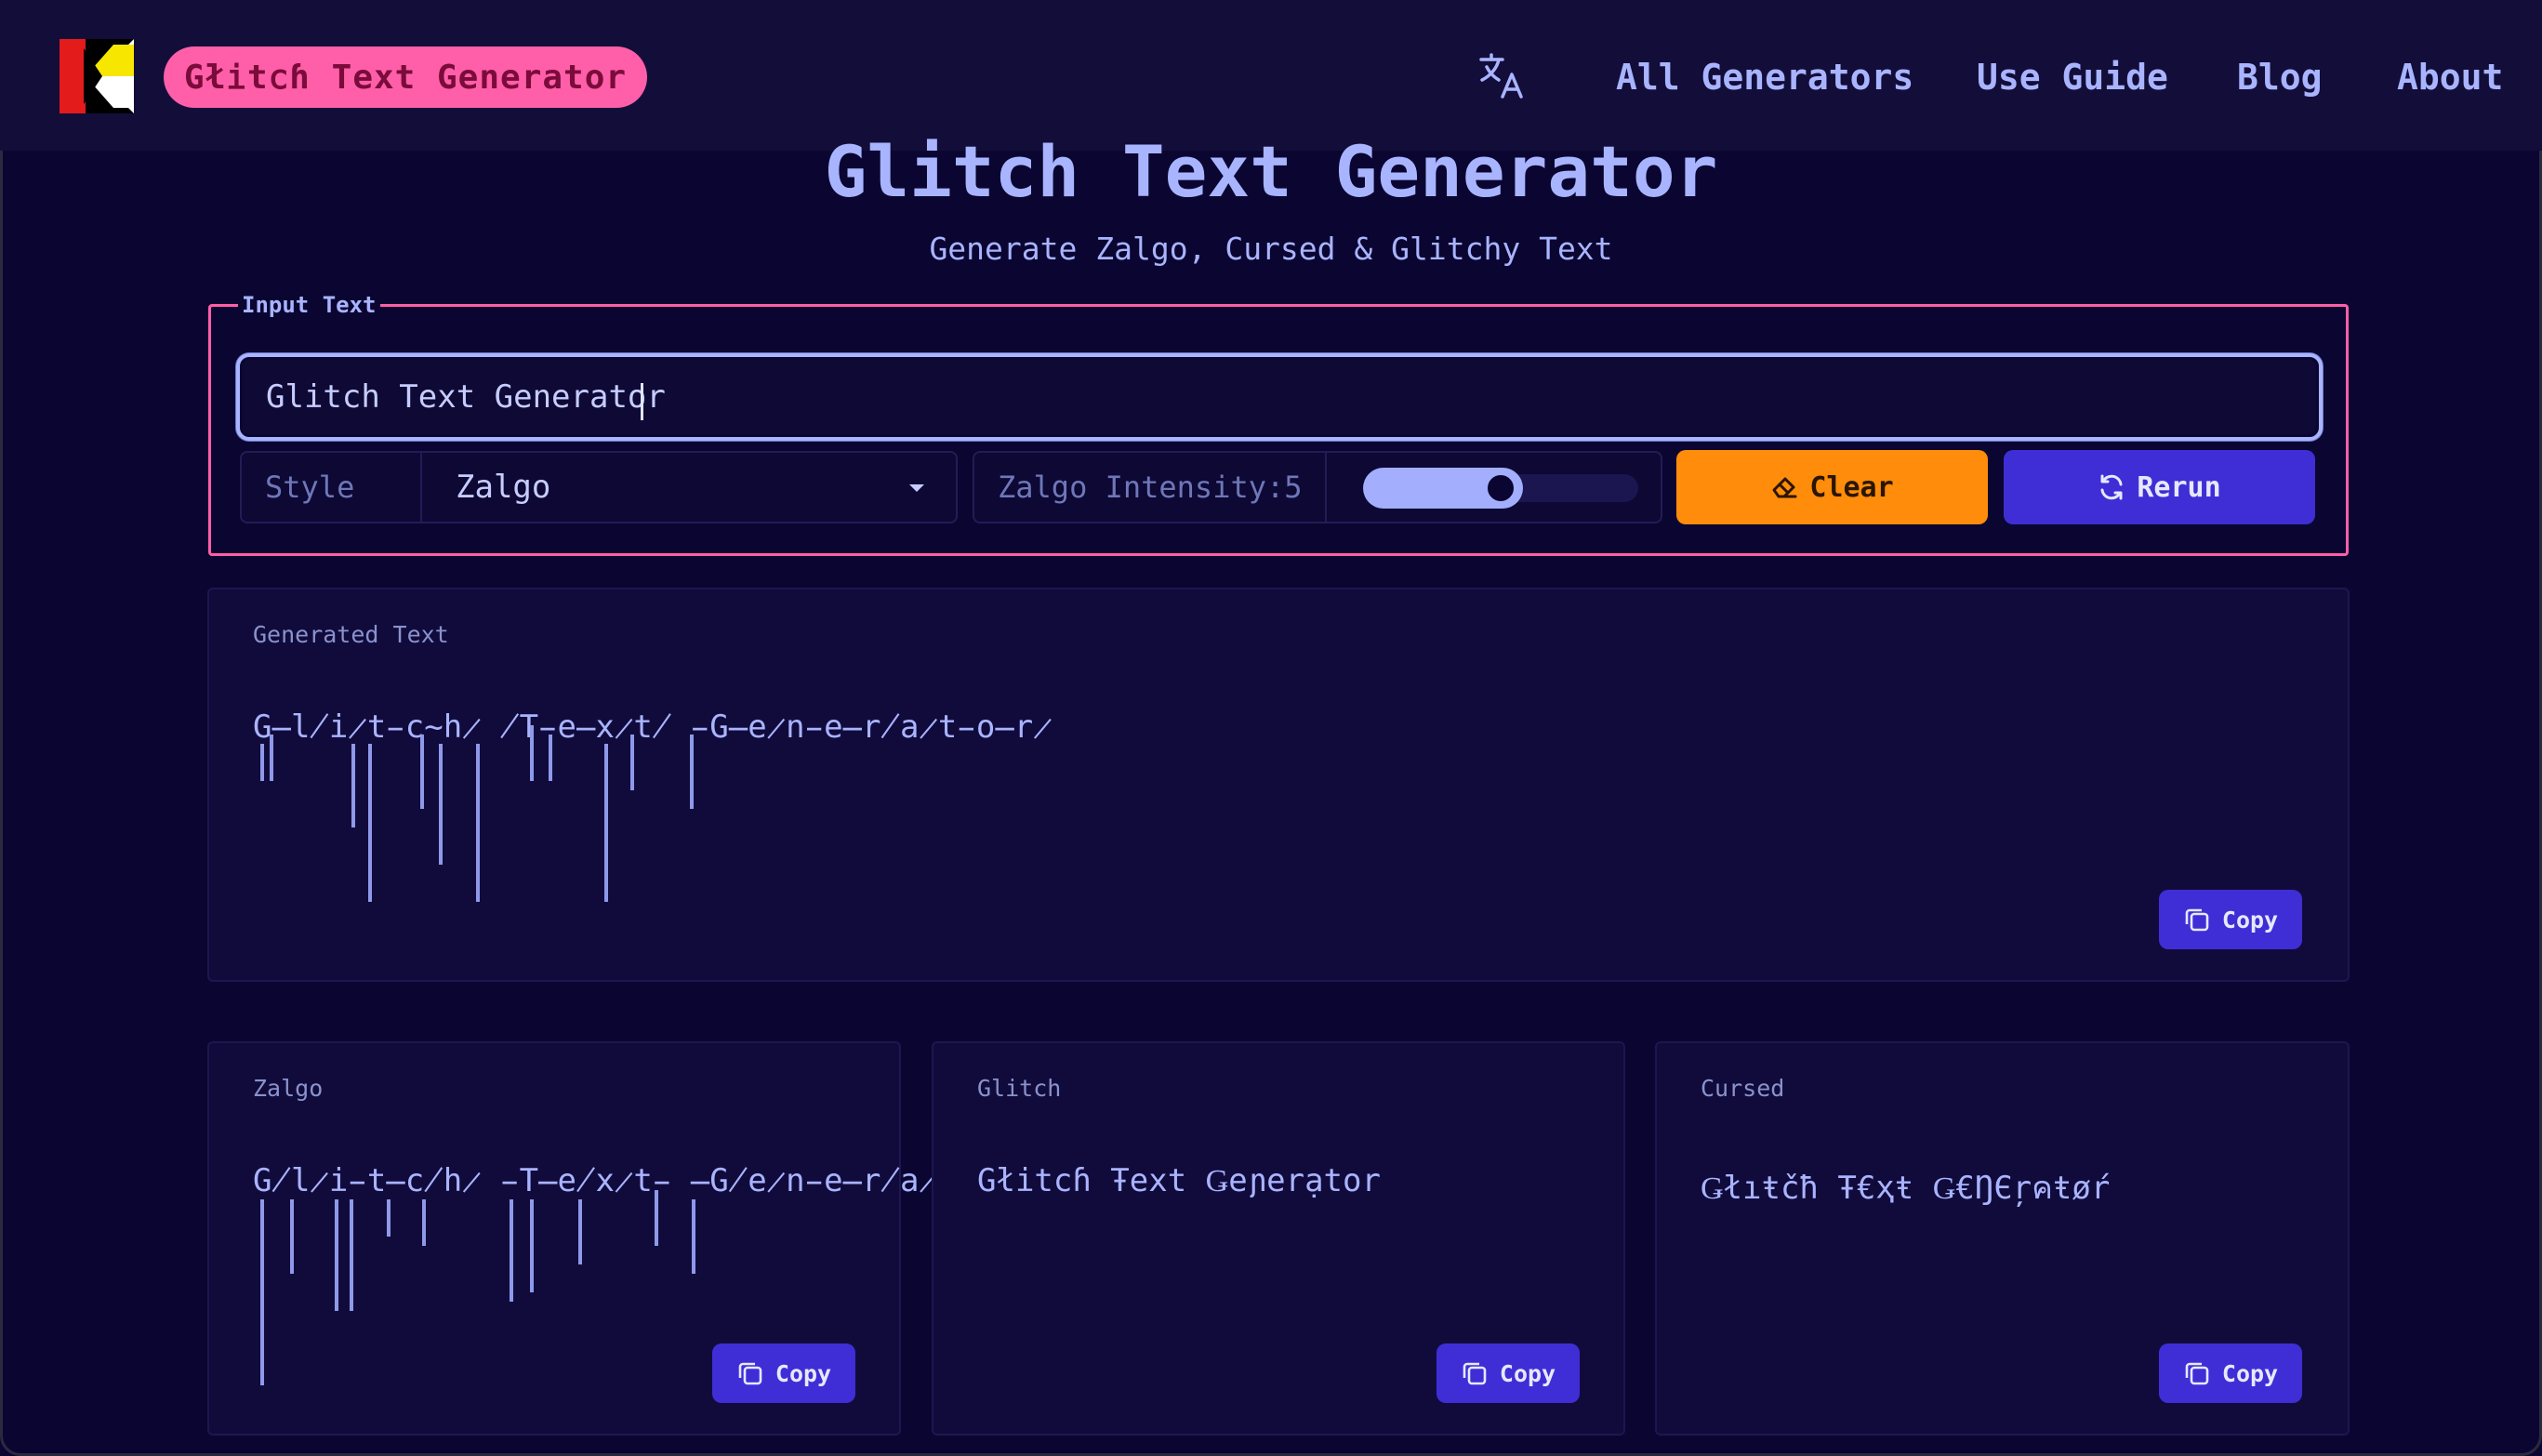 This screenshot has width=2542, height=1456. What do you see at coordinates (288, 1088) in the screenshot?
I see `zalgo-card-label: Zalgo` at bounding box center [288, 1088].